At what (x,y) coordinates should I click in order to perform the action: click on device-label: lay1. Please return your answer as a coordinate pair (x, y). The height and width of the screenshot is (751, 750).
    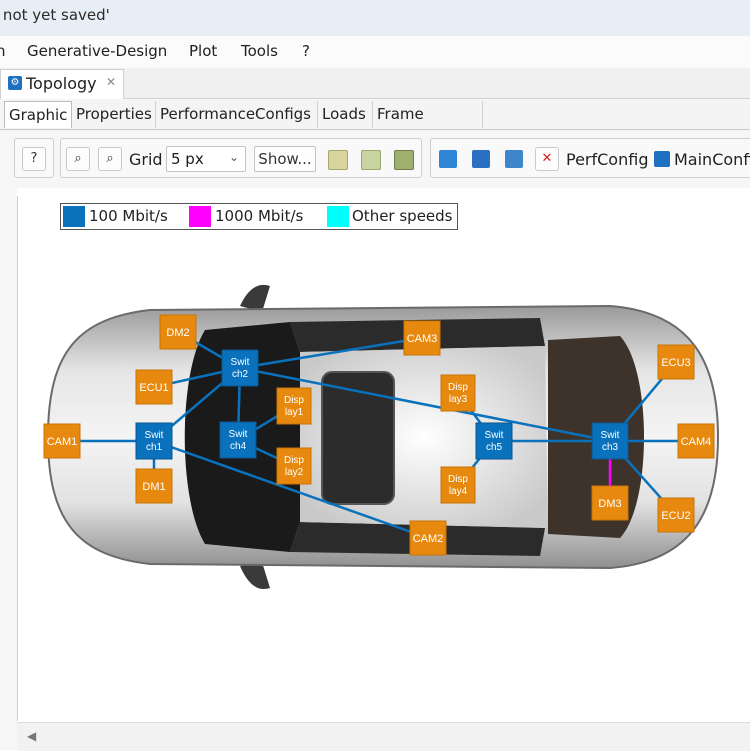
    Looking at the image, I should click on (294, 412).